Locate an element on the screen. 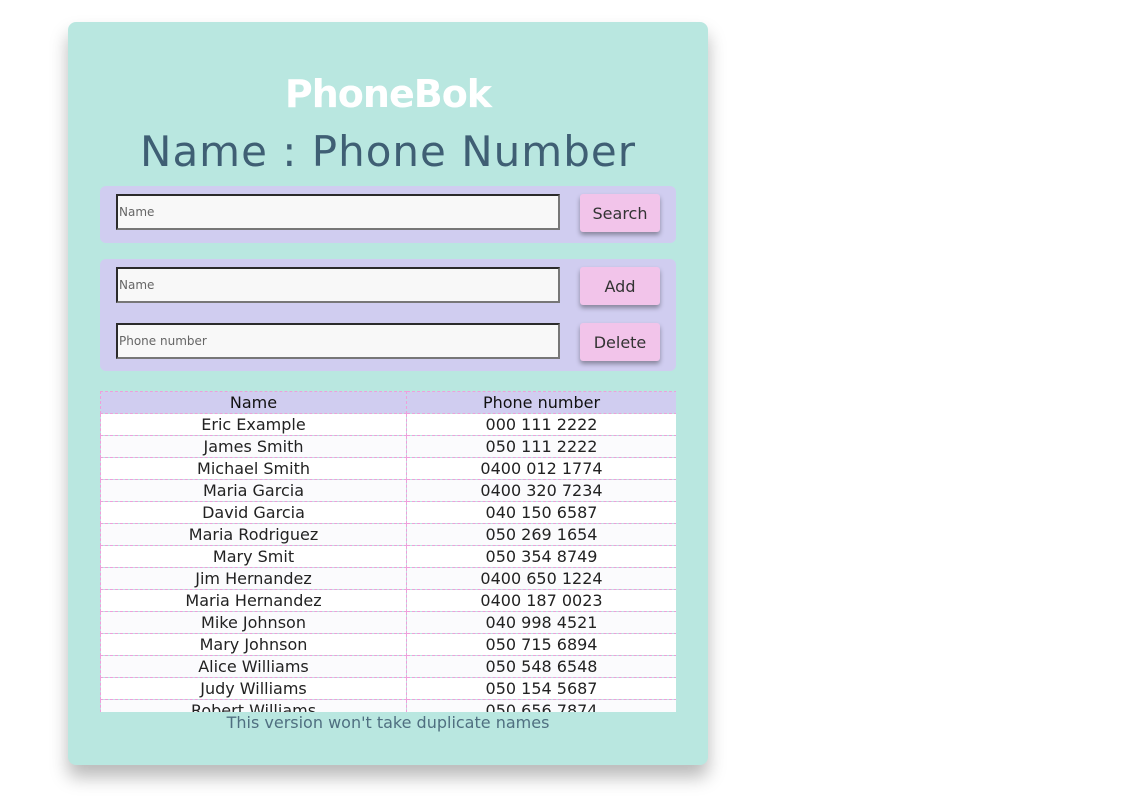  column-header-name: Name is located at coordinates (253, 402).